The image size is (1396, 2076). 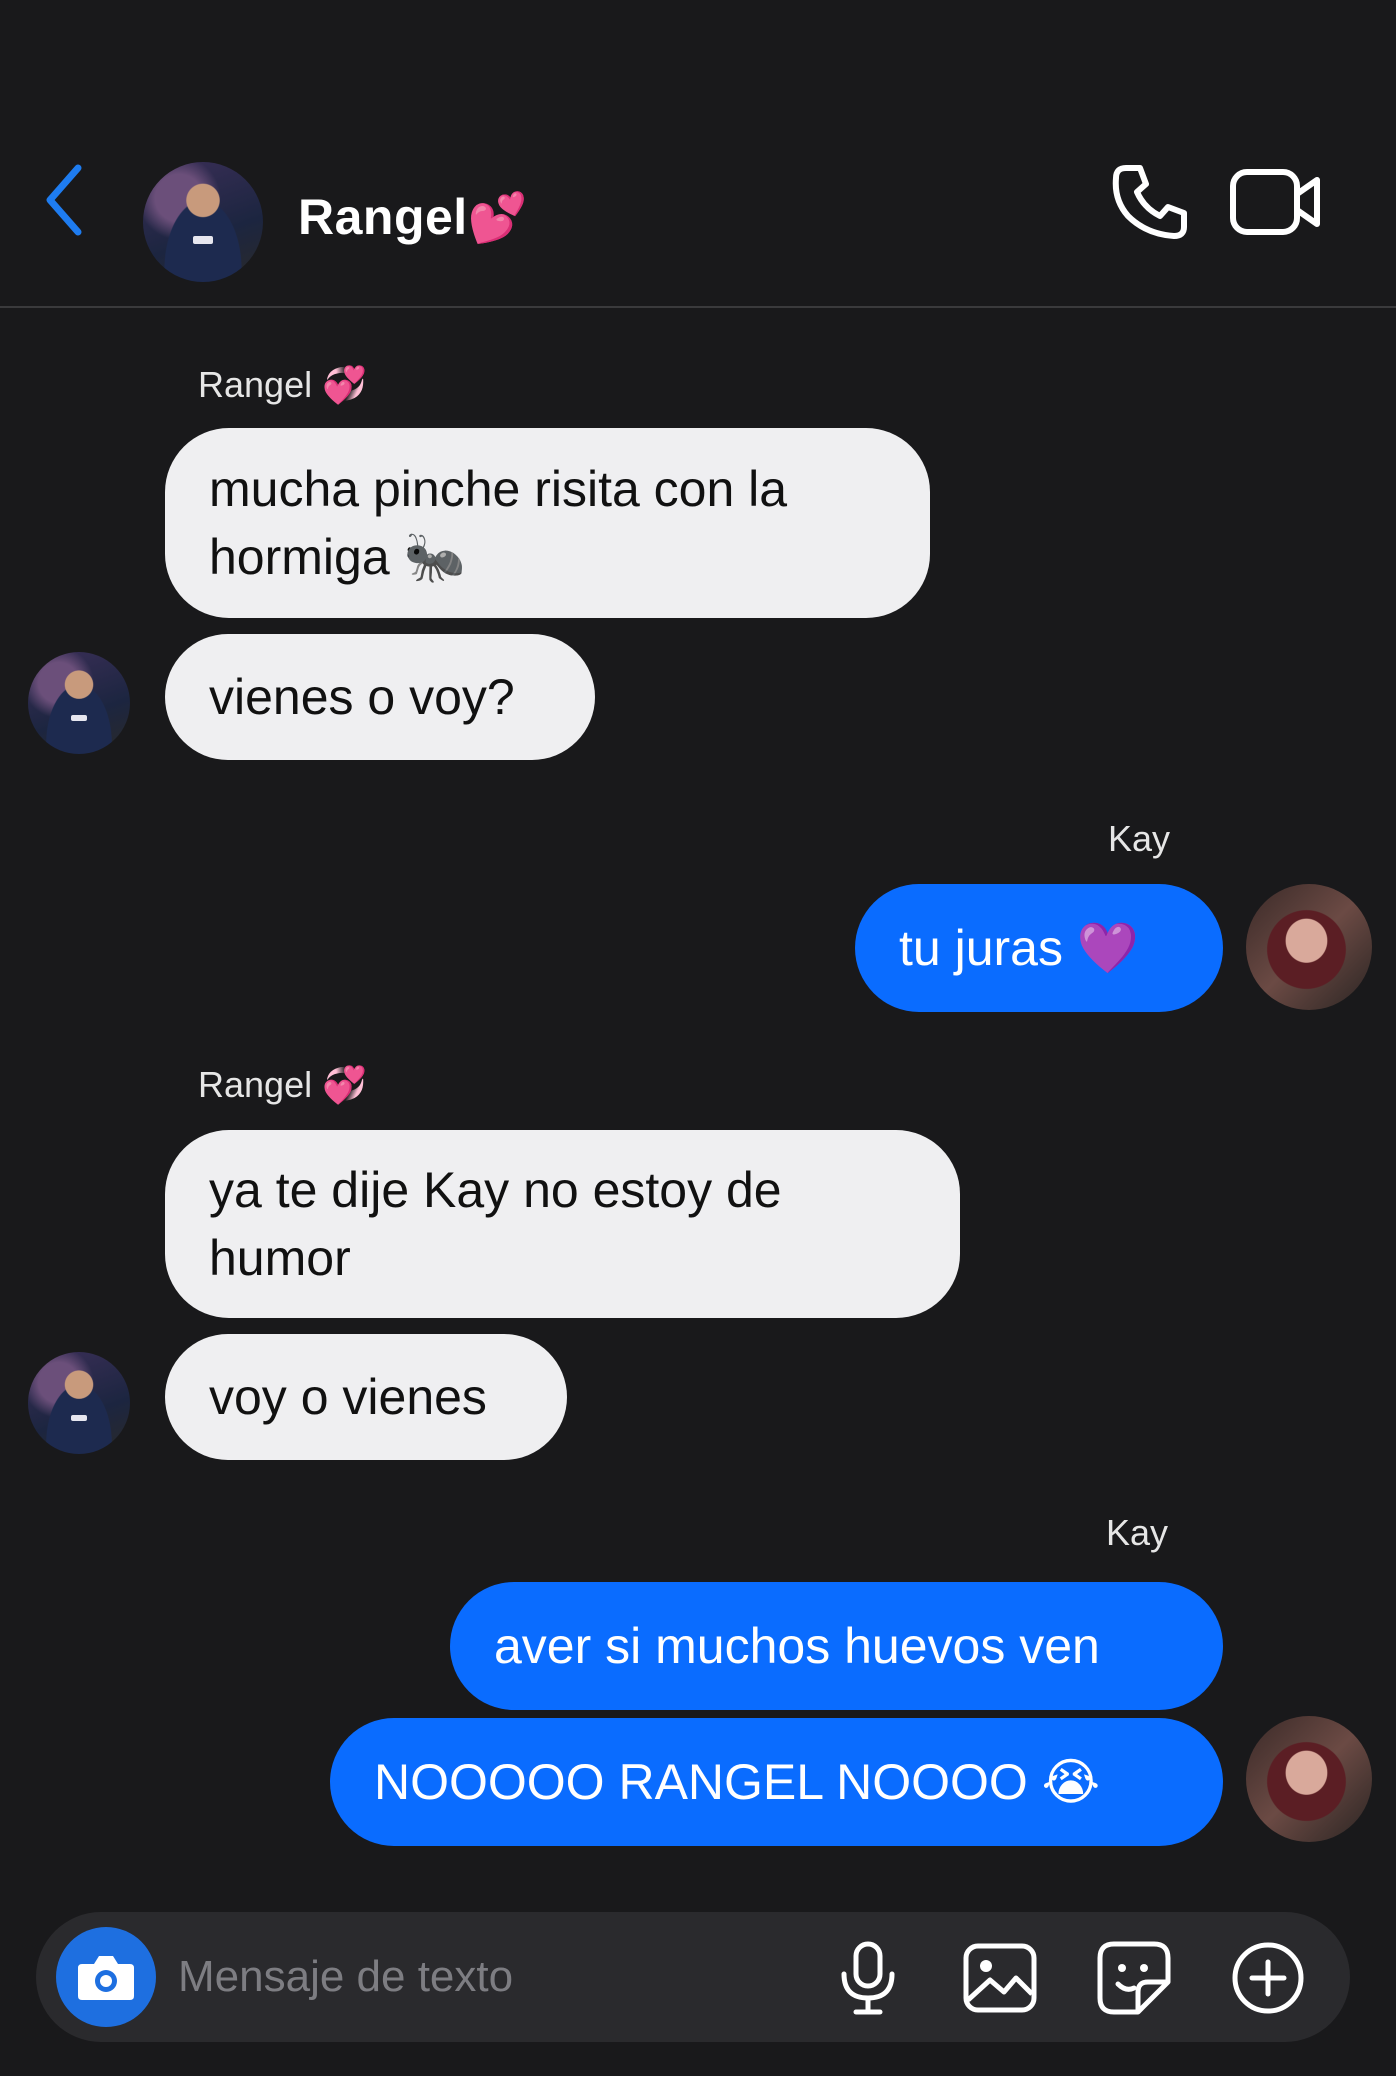 What do you see at coordinates (498, 1977) in the screenshot?
I see `message-input` at bounding box center [498, 1977].